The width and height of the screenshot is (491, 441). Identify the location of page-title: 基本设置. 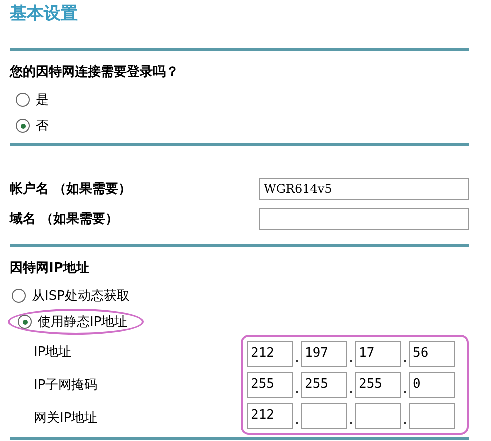
(44, 14).